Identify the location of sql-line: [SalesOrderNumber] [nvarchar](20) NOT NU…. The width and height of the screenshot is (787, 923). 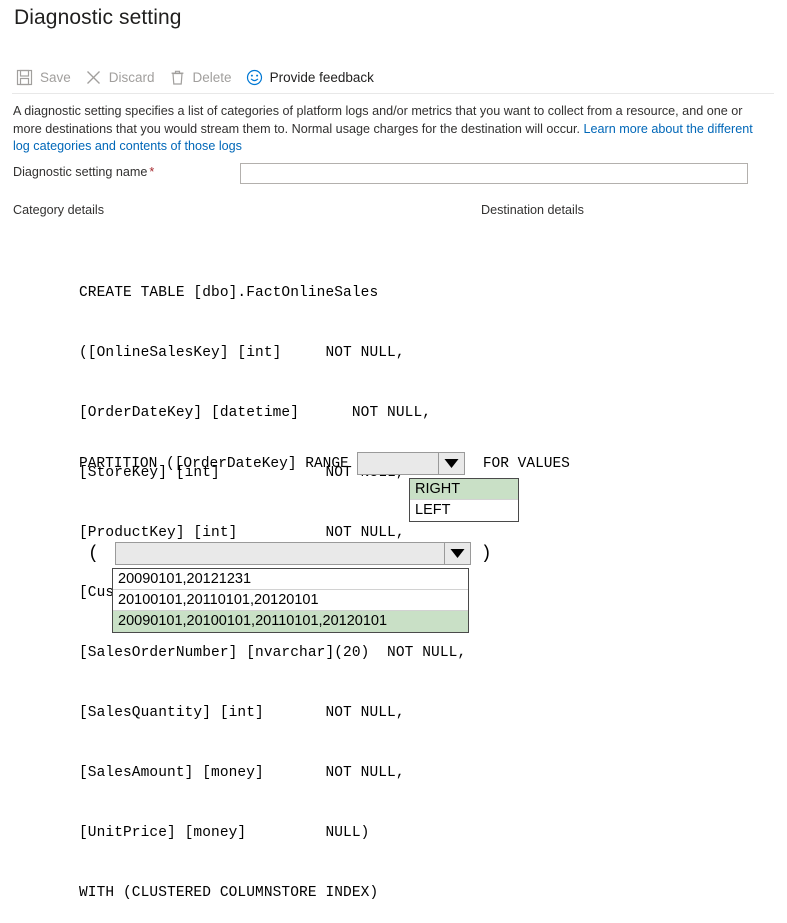
(273, 653).